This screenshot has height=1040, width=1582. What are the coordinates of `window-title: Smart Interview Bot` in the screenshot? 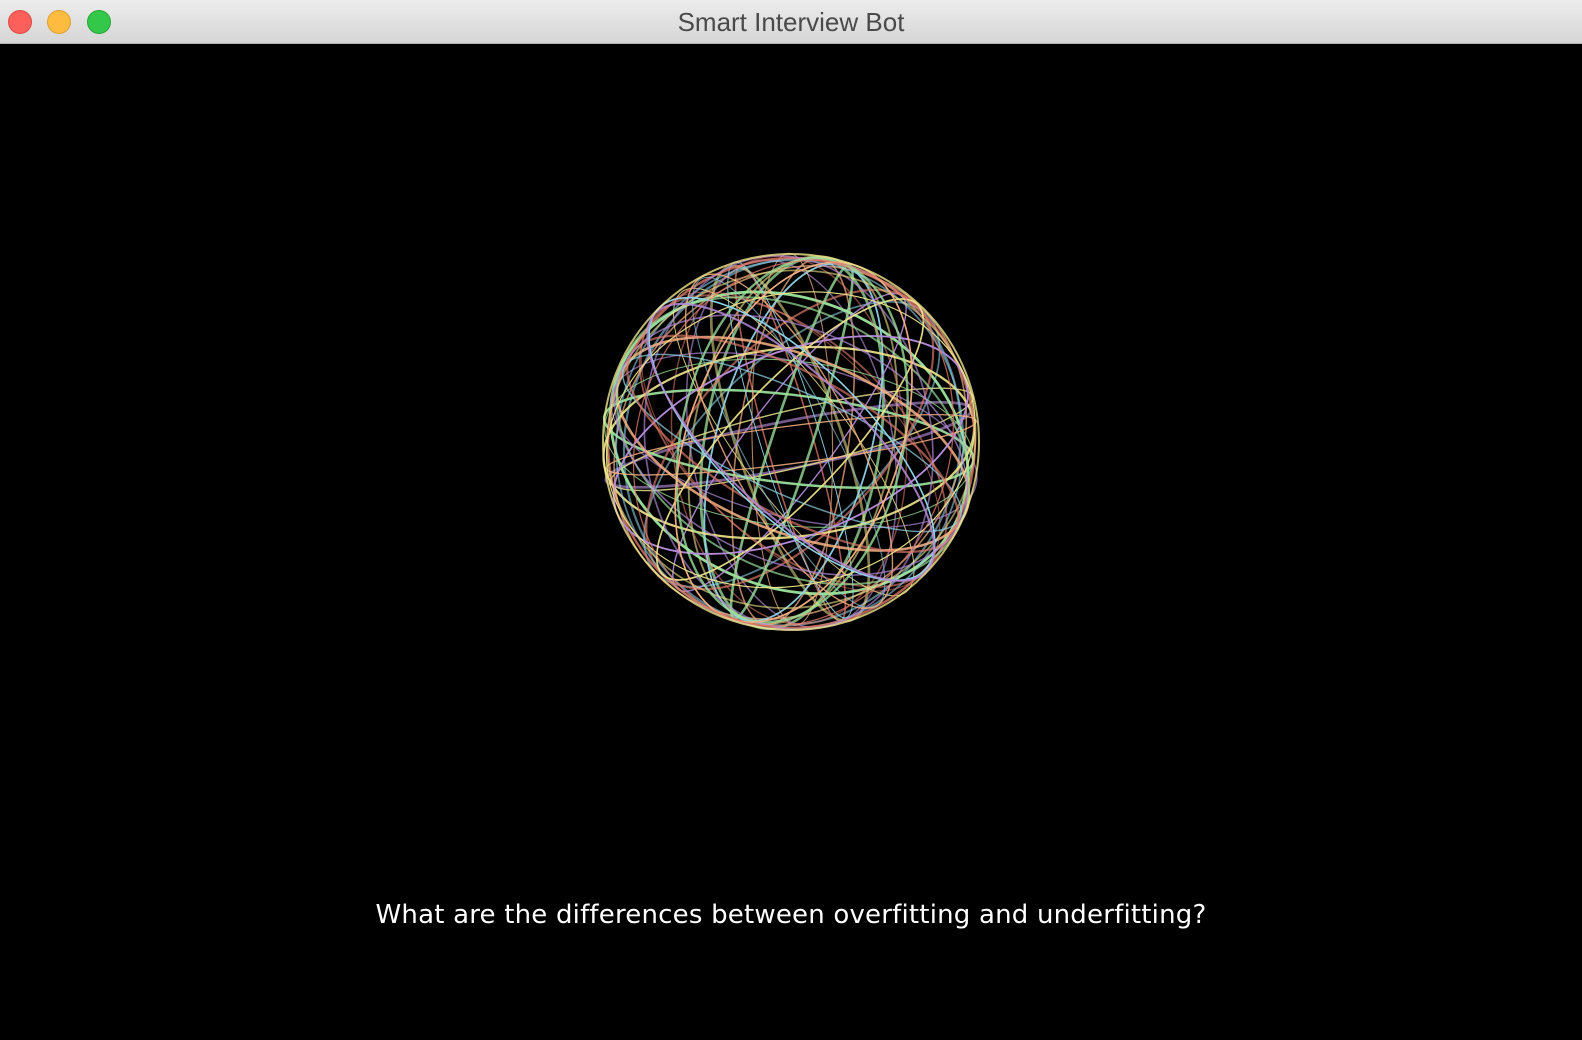 It's located at (791, 22).